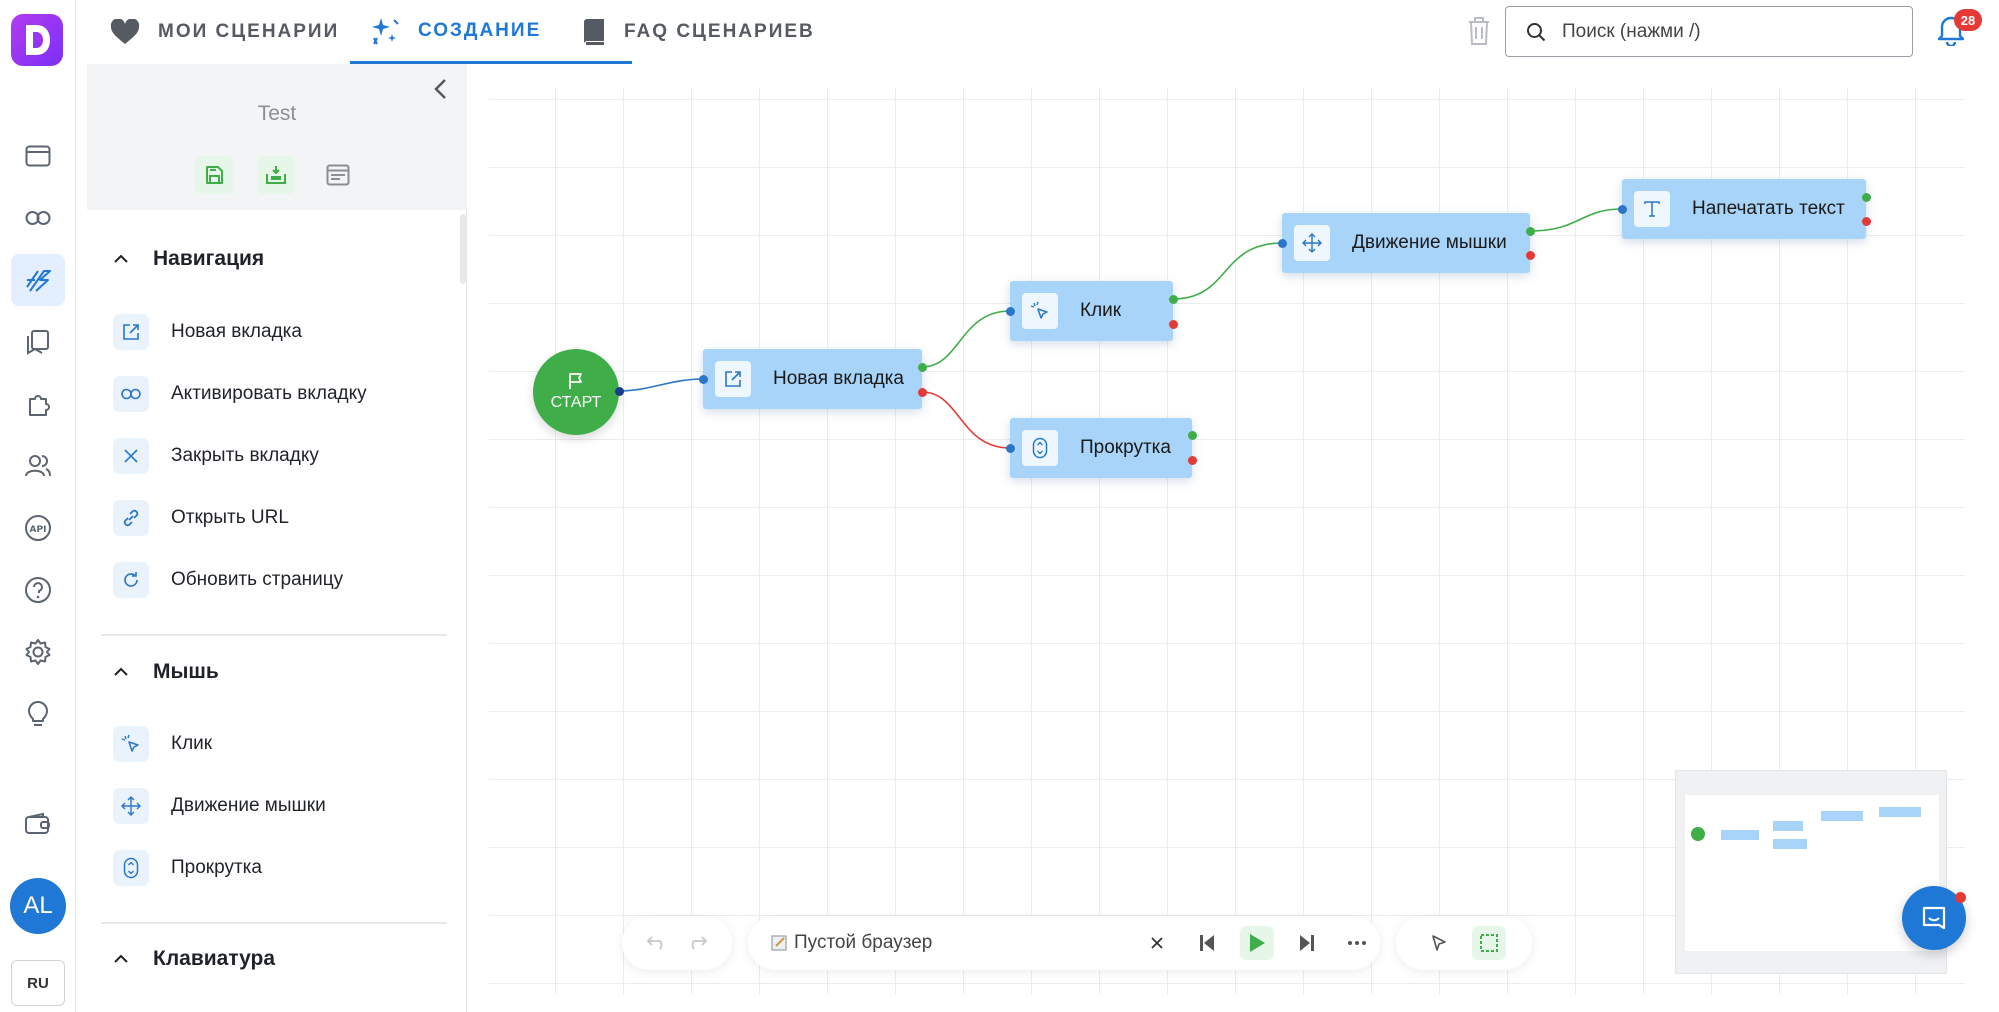 This screenshot has width=1999, height=1012. I want to click on rail-browser-icon, so click(38, 156).